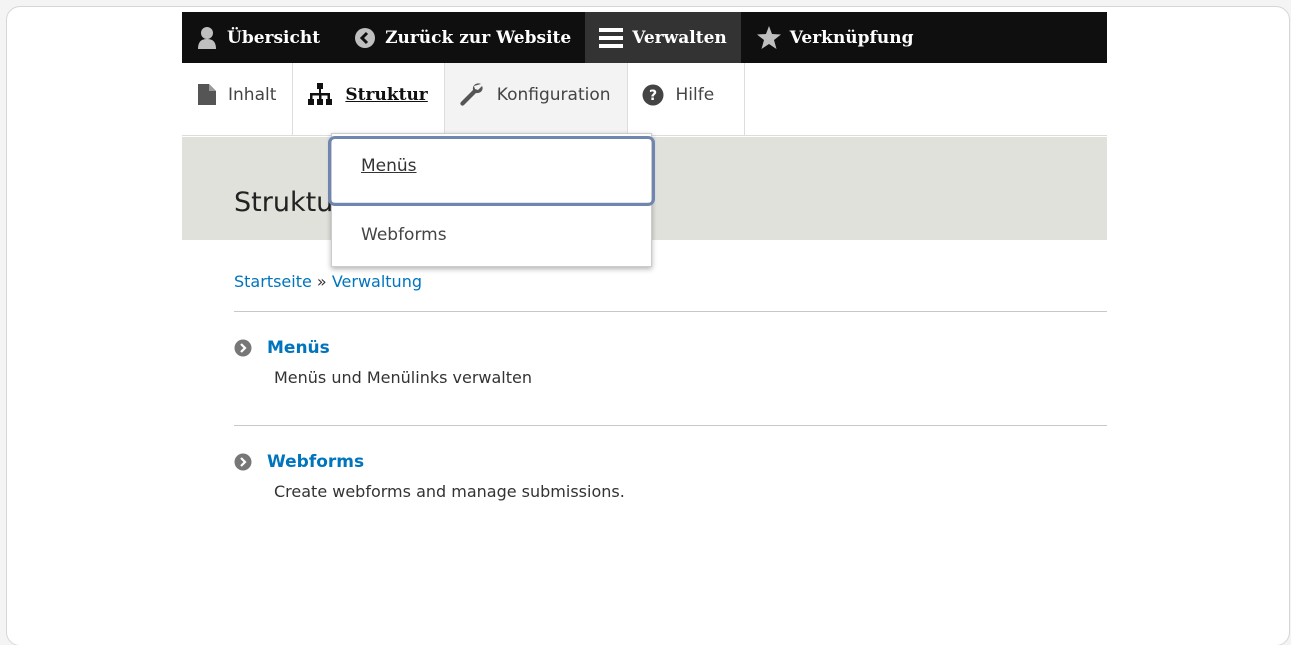  What do you see at coordinates (472, 95) in the screenshot?
I see `wrench-icon` at bounding box center [472, 95].